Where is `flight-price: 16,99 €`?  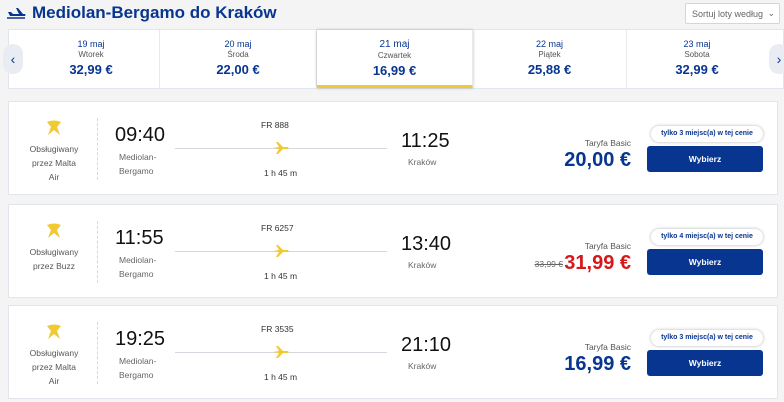 flight-price: 16,99 € is located at coordinates (597, 364).